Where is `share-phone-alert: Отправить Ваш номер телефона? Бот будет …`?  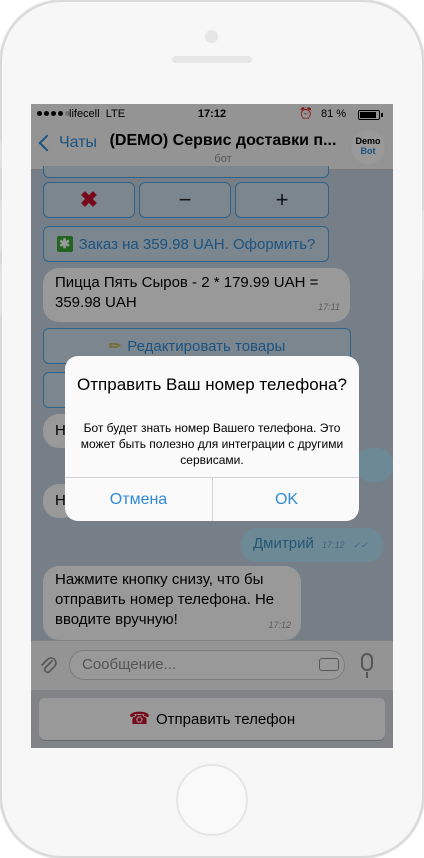 share-phone-alert: Отправить Ваш номер телефона? Бот будет … is located at coordinates (212, 438).